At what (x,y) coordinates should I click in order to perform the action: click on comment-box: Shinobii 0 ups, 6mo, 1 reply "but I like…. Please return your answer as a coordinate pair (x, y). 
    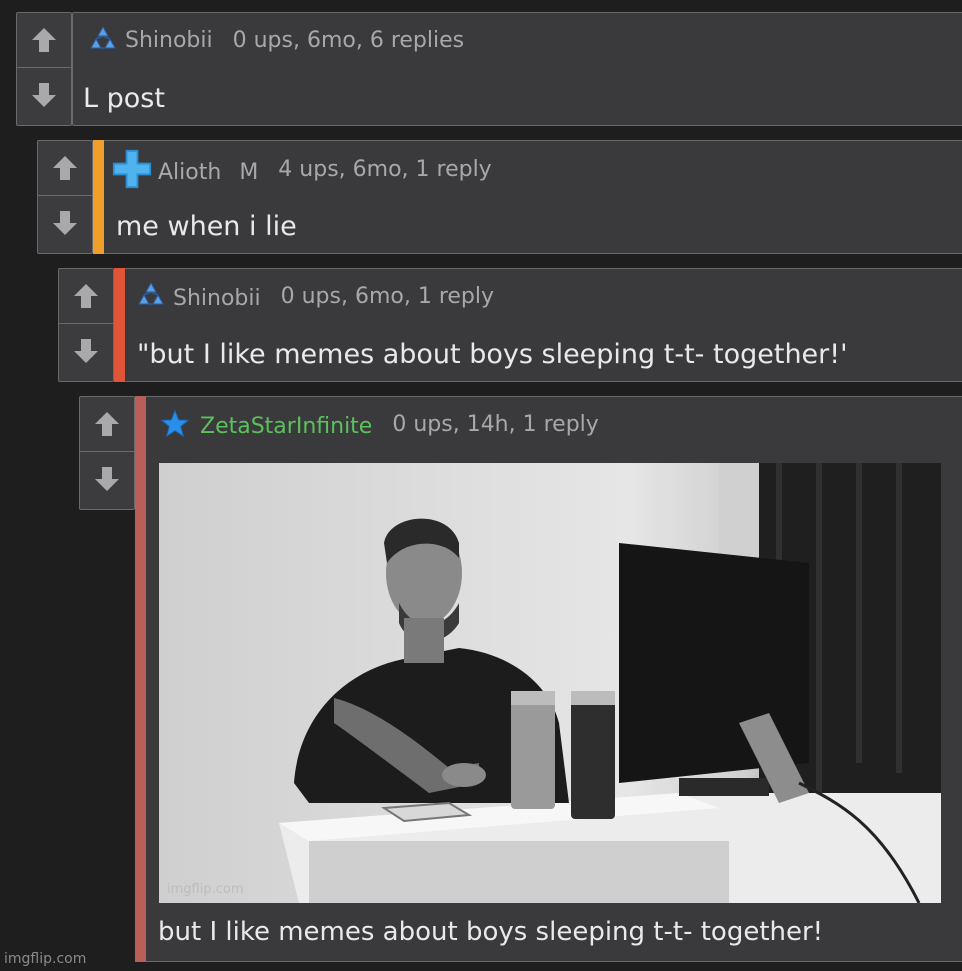
    Looking at the image, I should click on (538, 325).